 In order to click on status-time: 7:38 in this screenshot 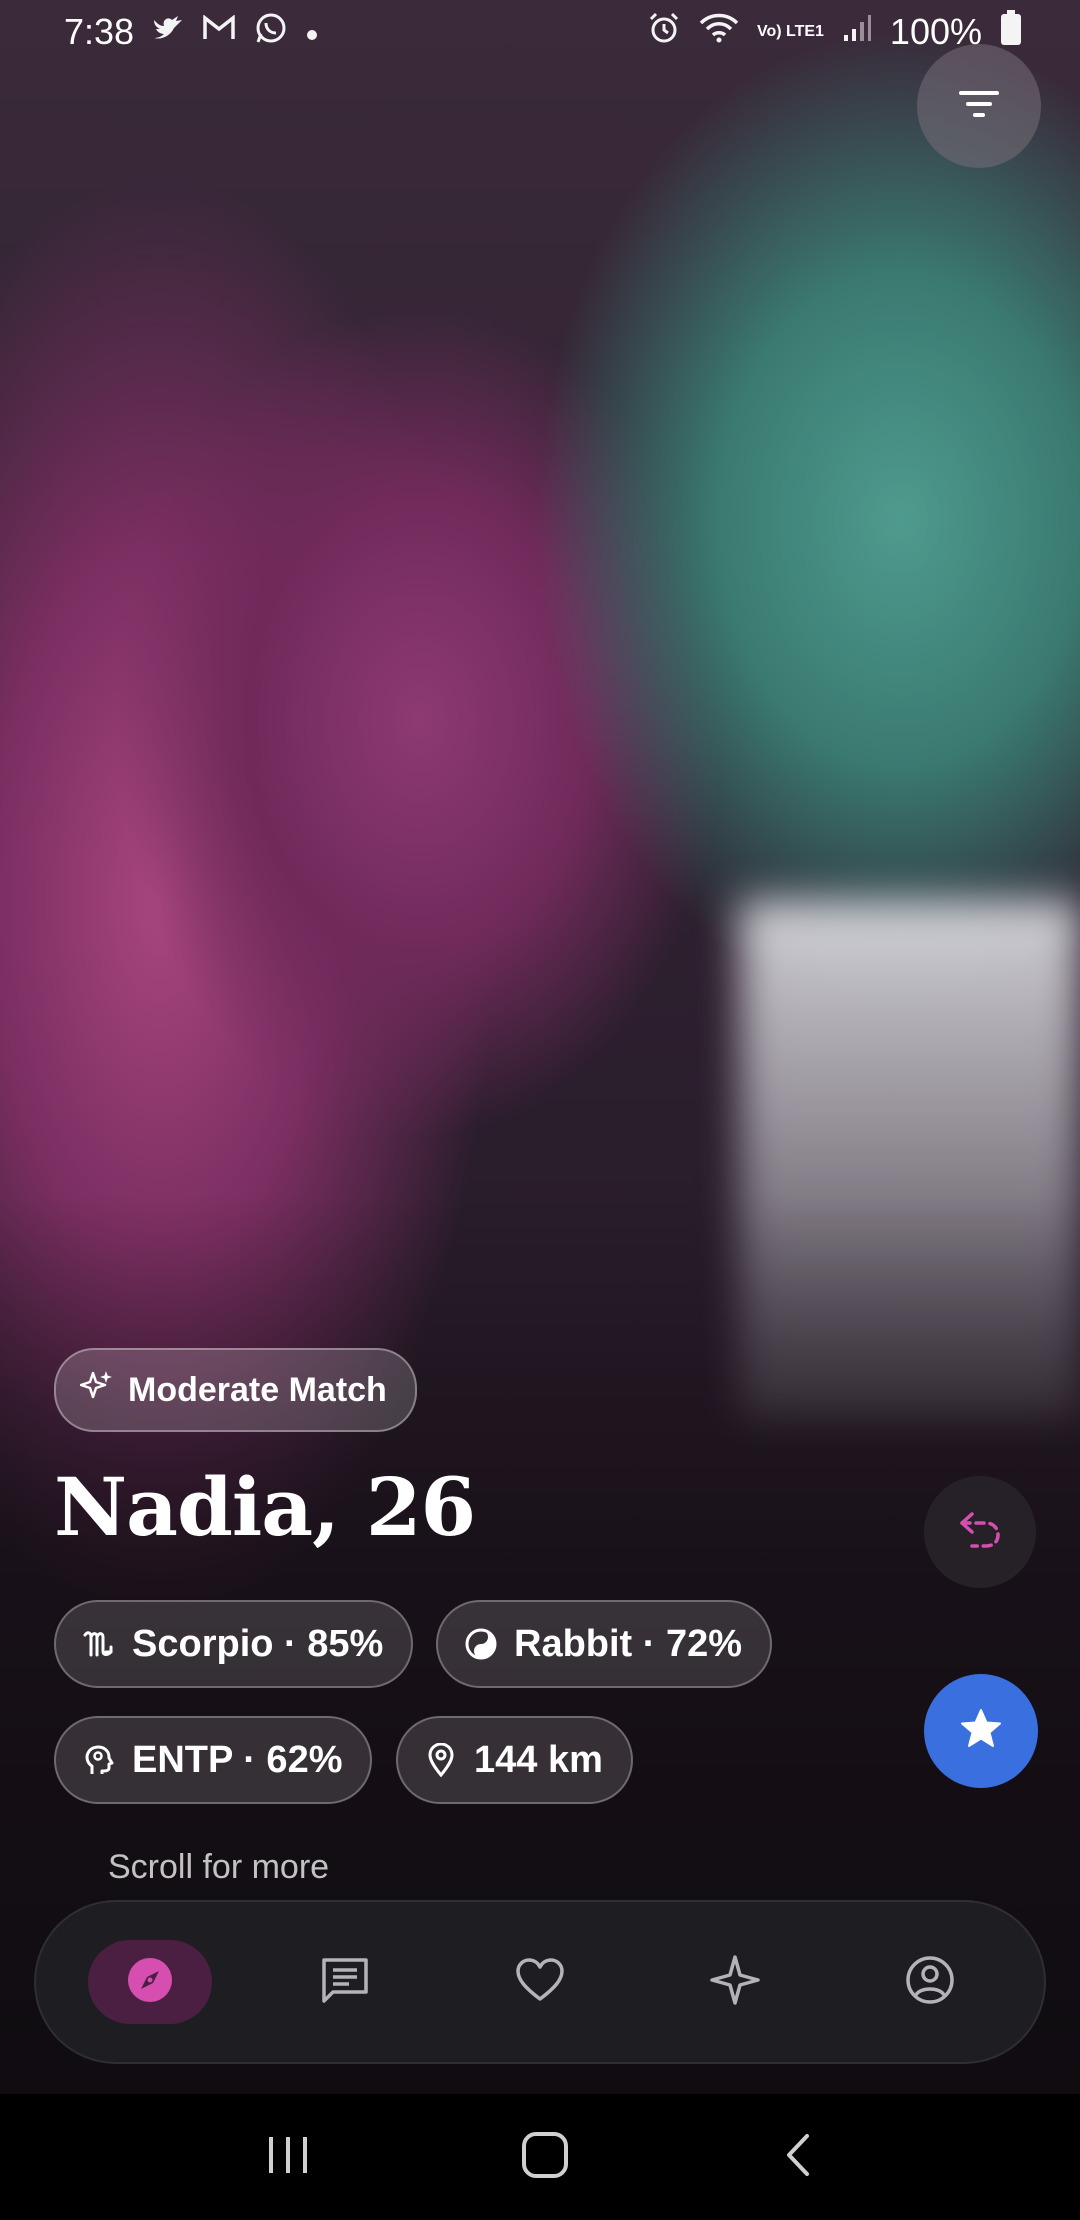, I will do `click(99, 31)`.